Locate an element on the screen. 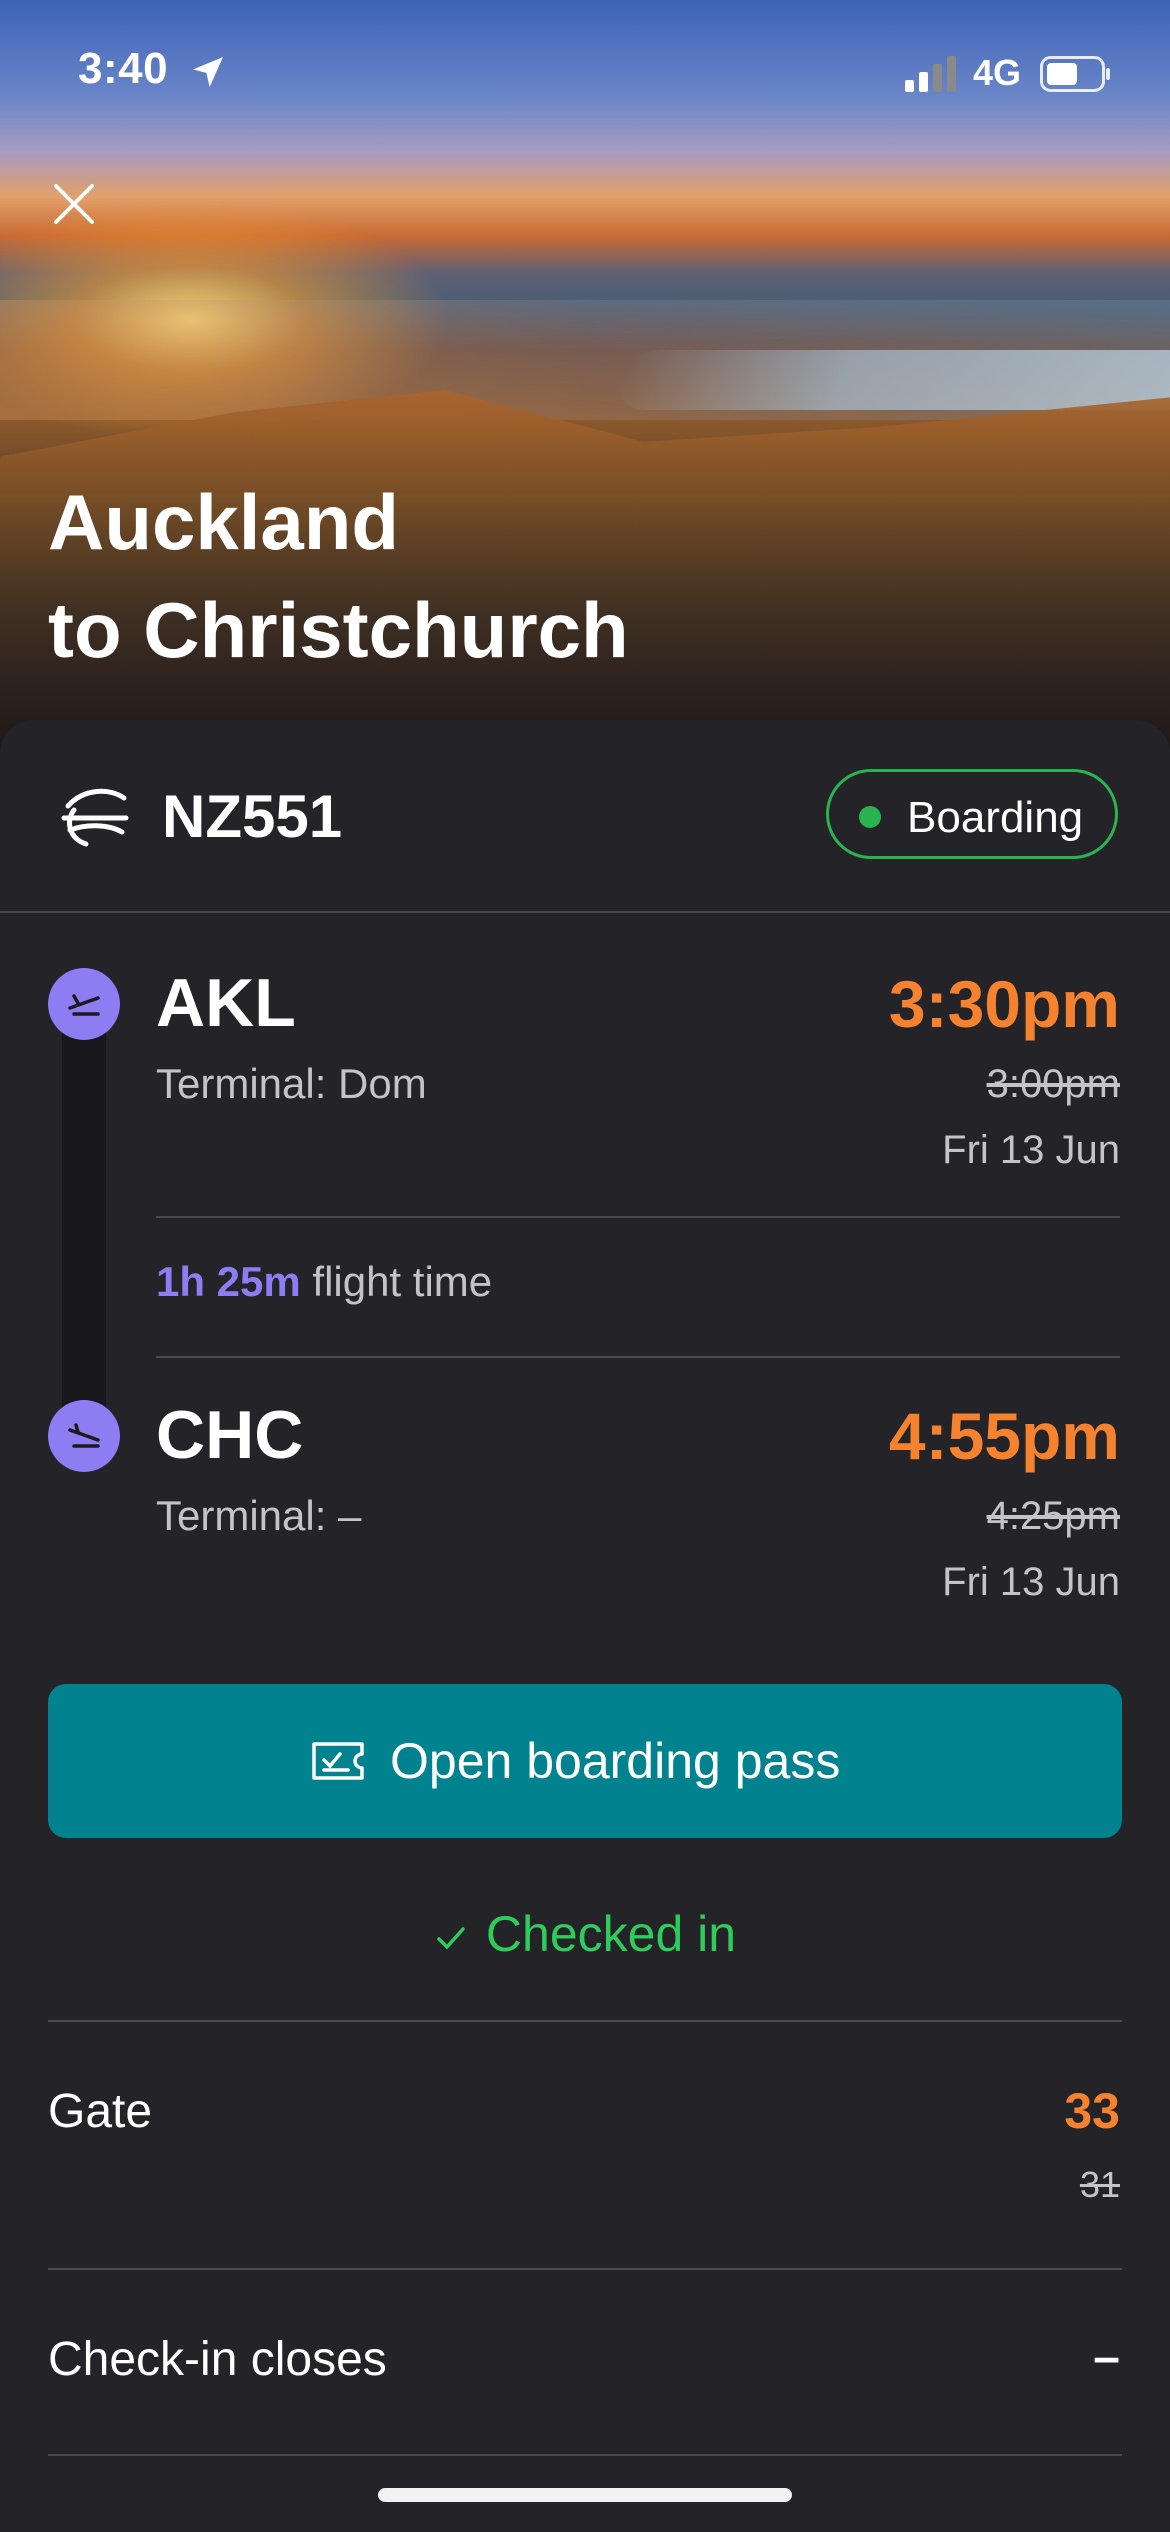  departure-terminal: Terminal: Dom is located at coordinates (291, 1083).